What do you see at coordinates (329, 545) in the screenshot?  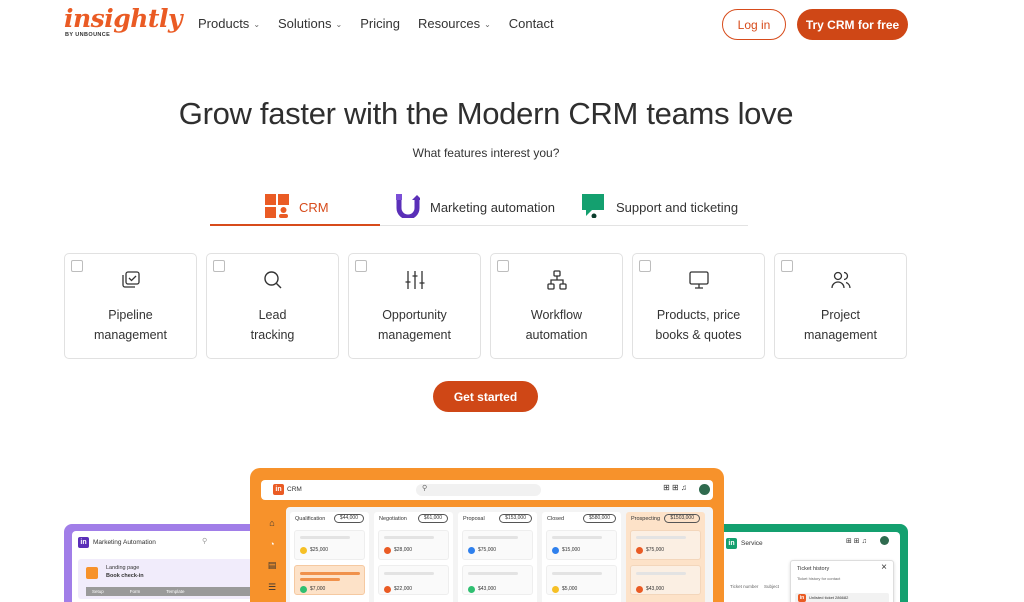 I see `deal-card: $25,000` at bounding box center [329, 545].